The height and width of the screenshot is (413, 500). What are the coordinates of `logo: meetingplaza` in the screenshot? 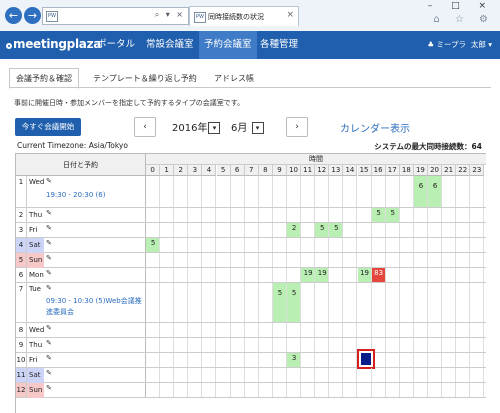 It's located at (53, 44).